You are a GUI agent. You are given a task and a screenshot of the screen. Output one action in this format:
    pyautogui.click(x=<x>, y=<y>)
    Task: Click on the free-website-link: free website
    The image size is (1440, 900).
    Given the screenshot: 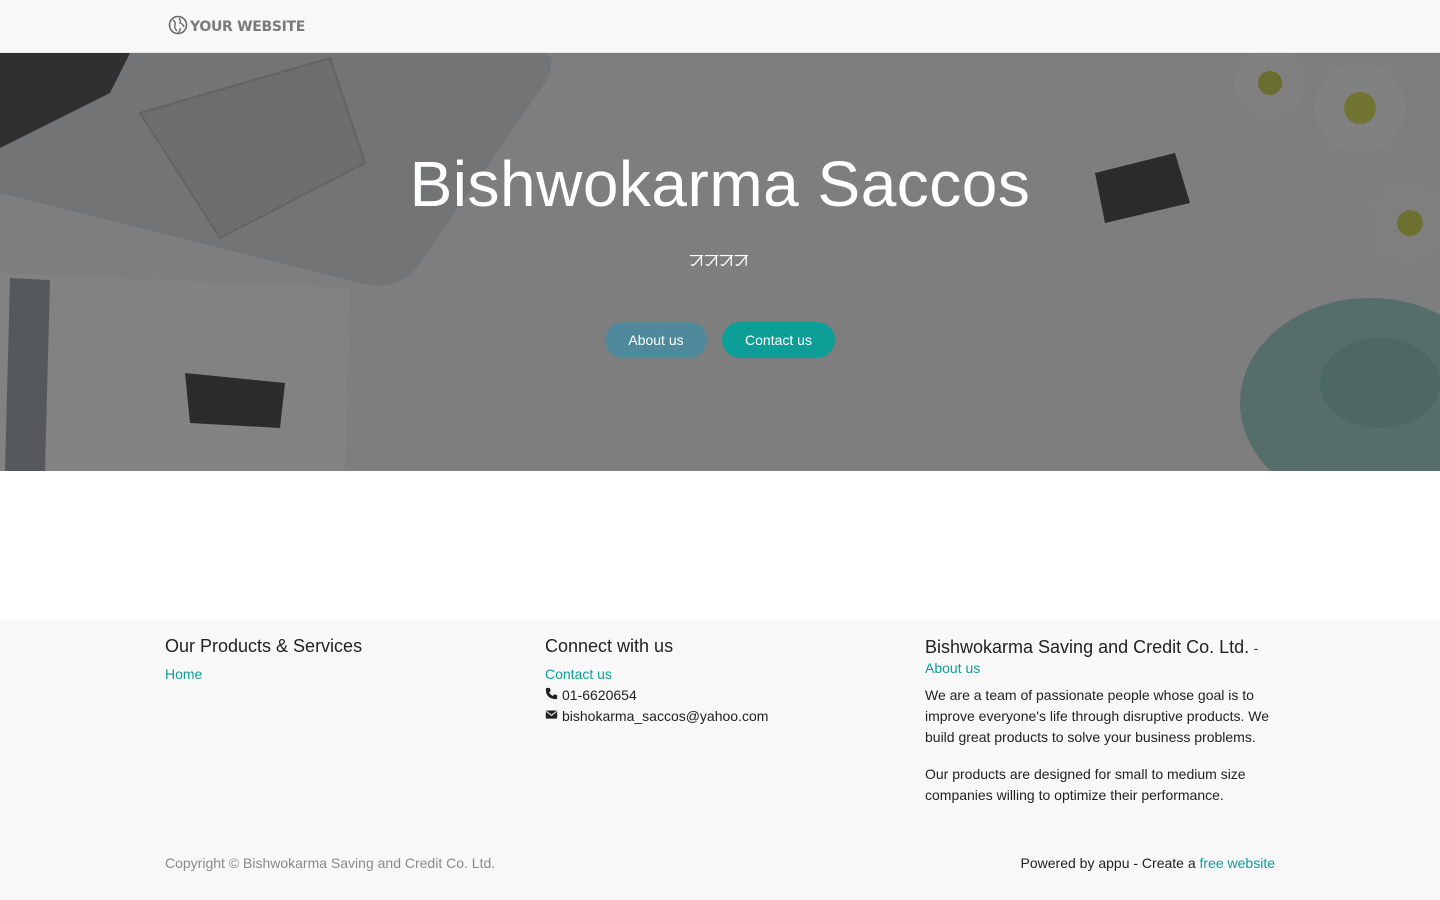 What is the action you would take?
    pyautogui.click(x=1237, y=863)
    